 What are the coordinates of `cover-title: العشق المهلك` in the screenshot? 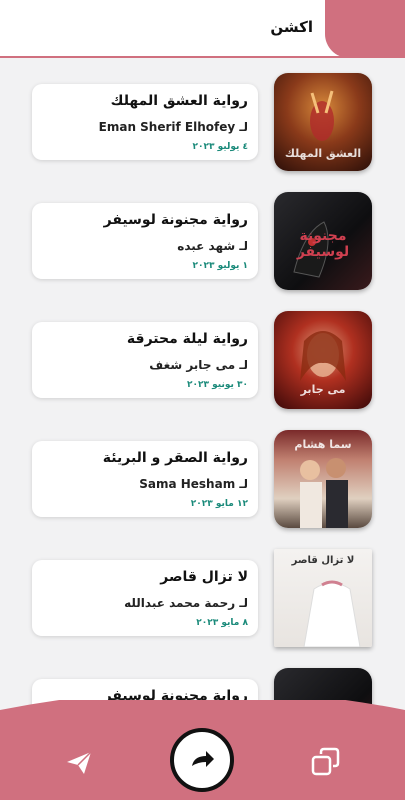 It's located at (323, 153).